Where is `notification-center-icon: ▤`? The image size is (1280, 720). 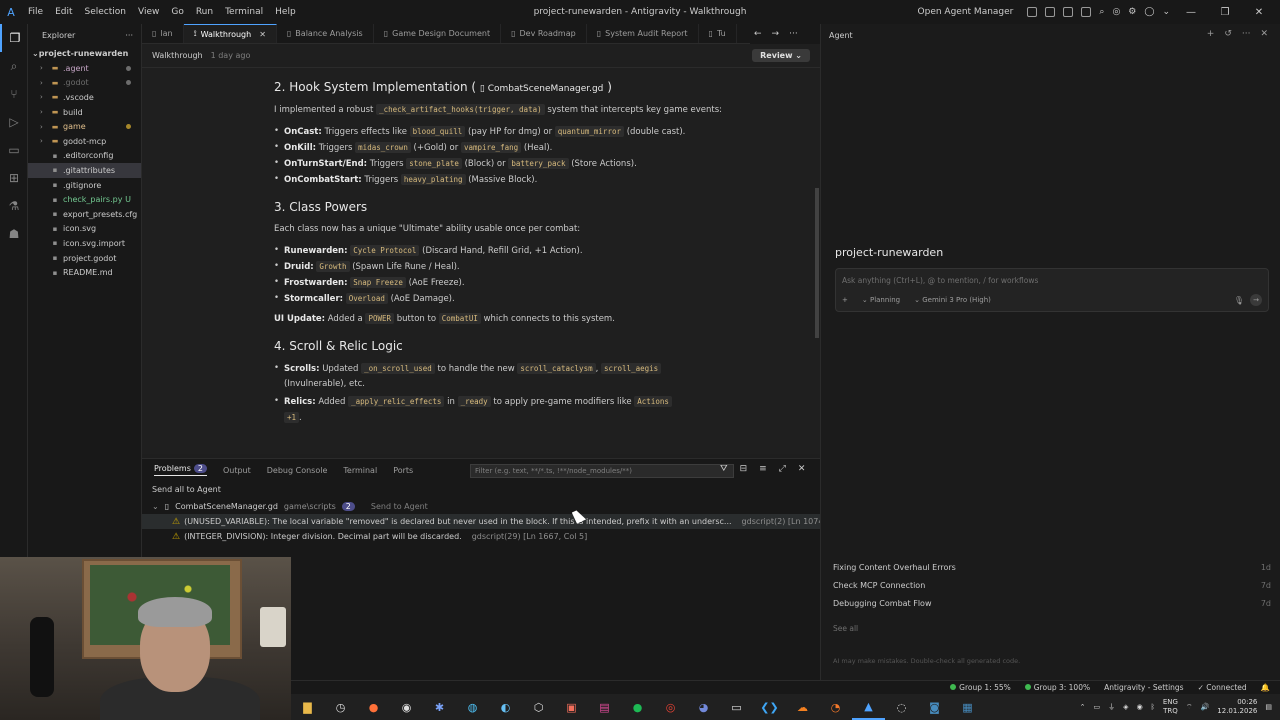
notification-center-icon: ▤ is located at coordinates (1268, 707).